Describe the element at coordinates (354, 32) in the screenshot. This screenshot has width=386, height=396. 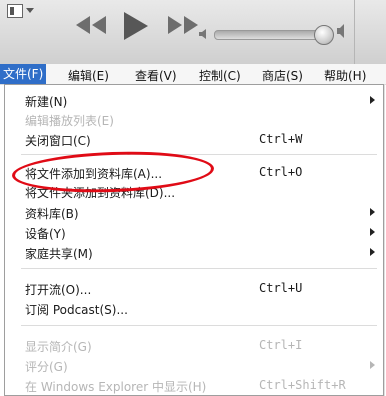
I see `toolbar-divider` at that location.